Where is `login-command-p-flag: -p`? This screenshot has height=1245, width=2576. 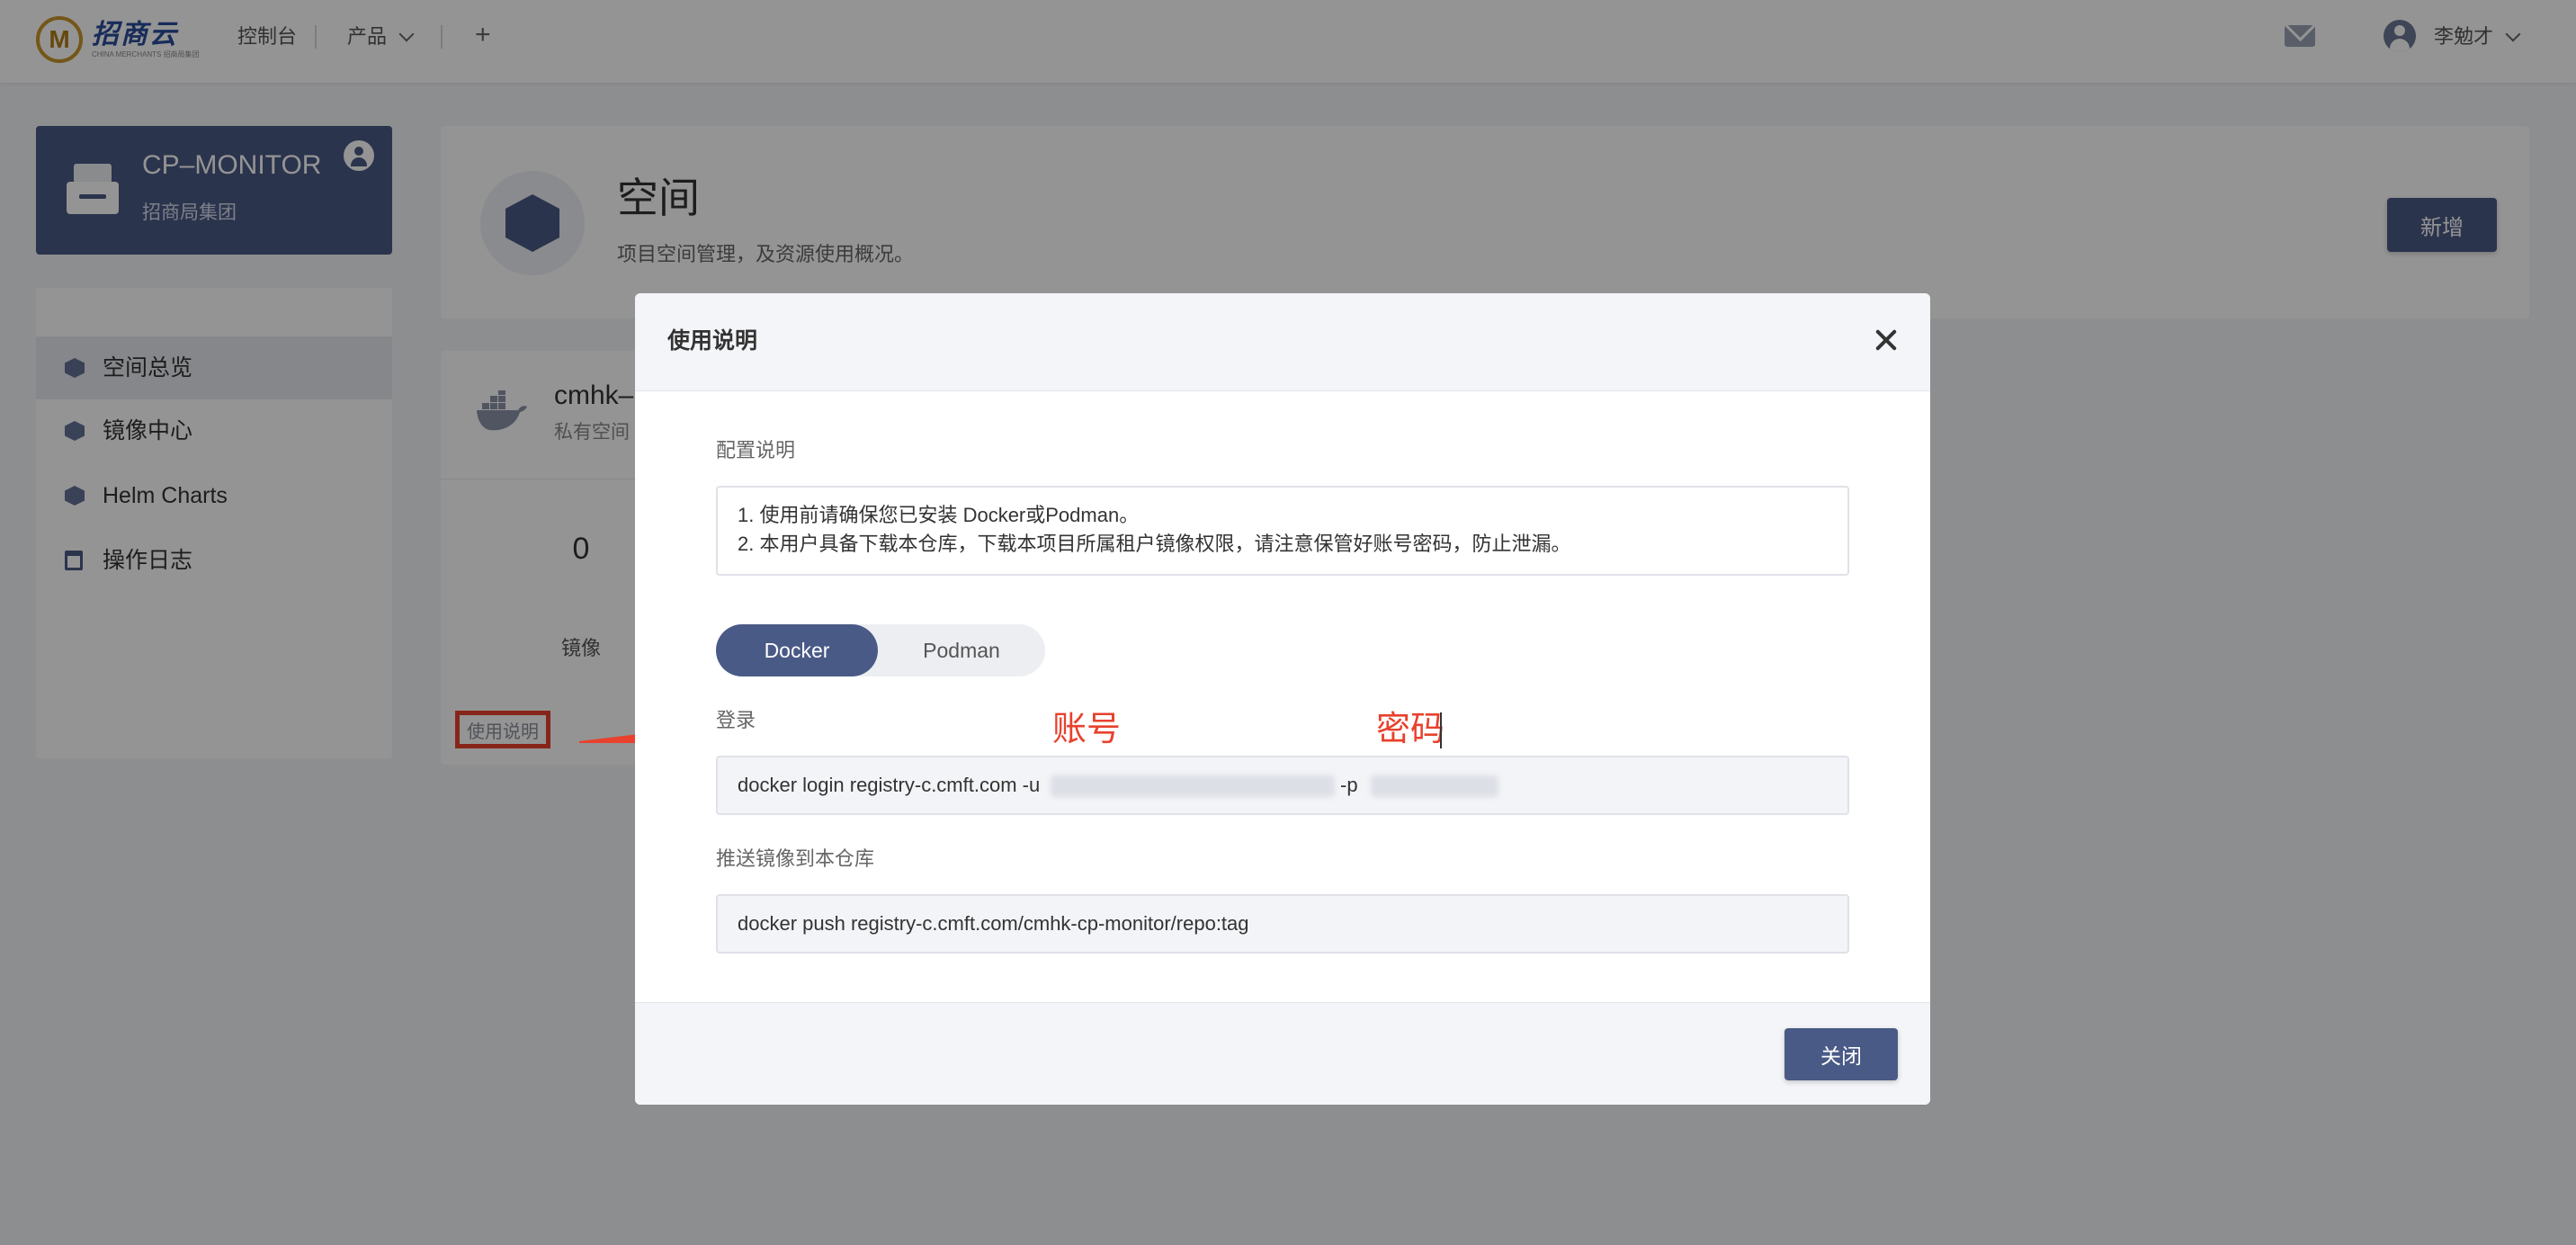 login-command-p-flag: -p is located at coordinates (1349, 785).